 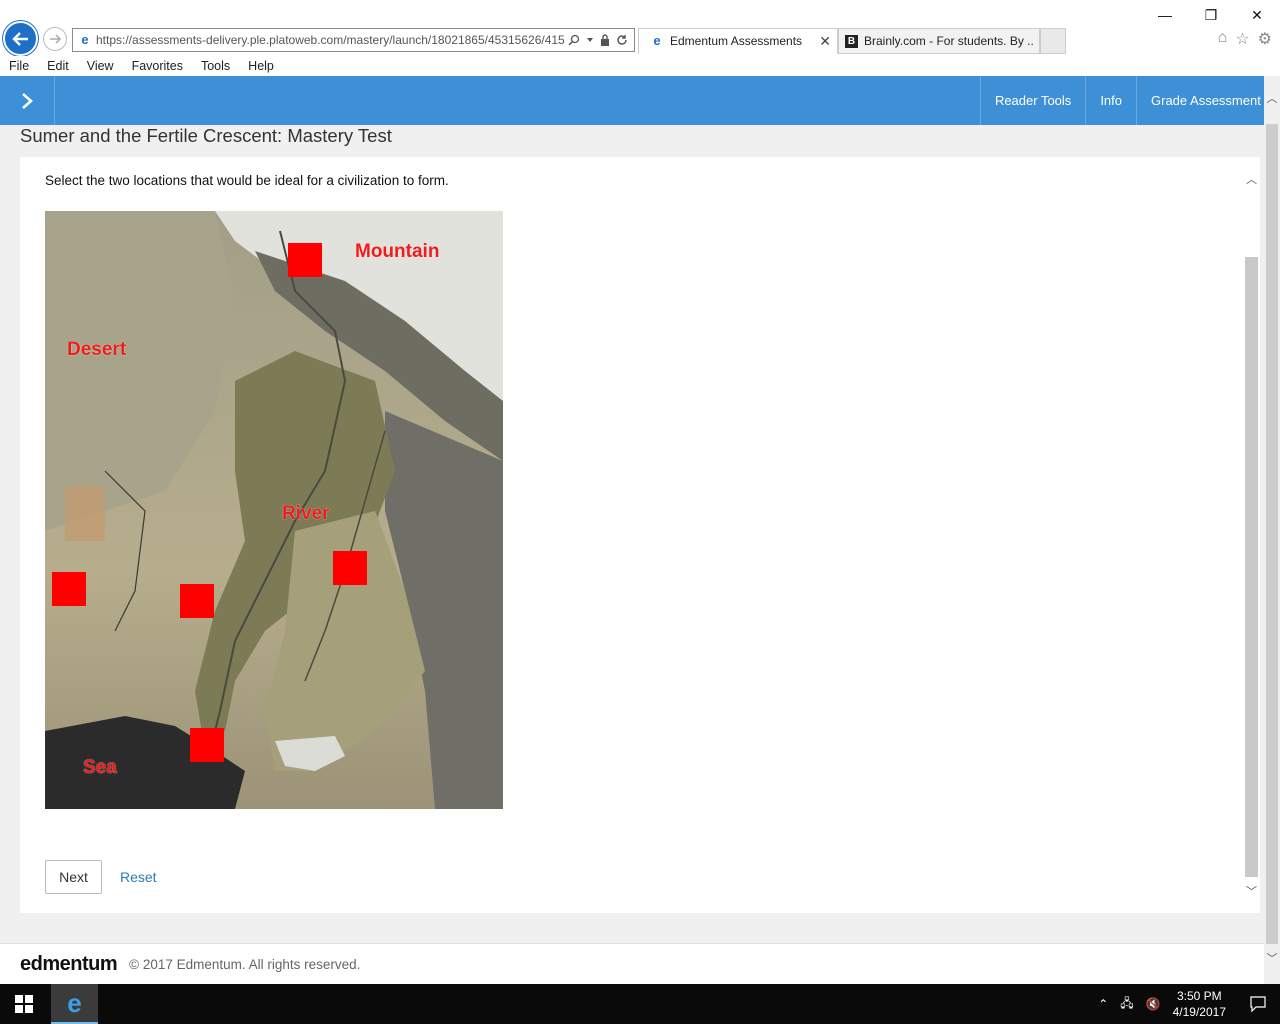 I want to click on menu-help: Help, so click(x=261, y=66).